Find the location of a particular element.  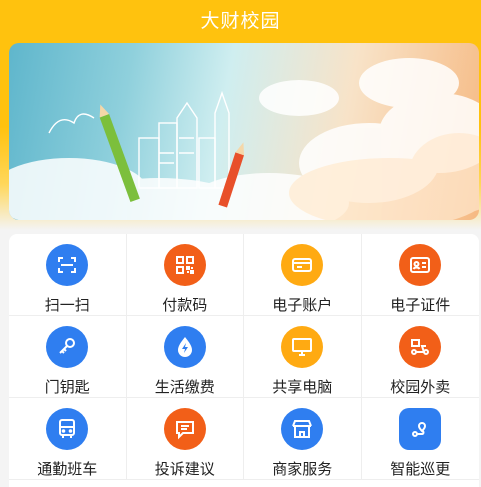

service-label: 扫一扫 is located at coordinates (67, 305).